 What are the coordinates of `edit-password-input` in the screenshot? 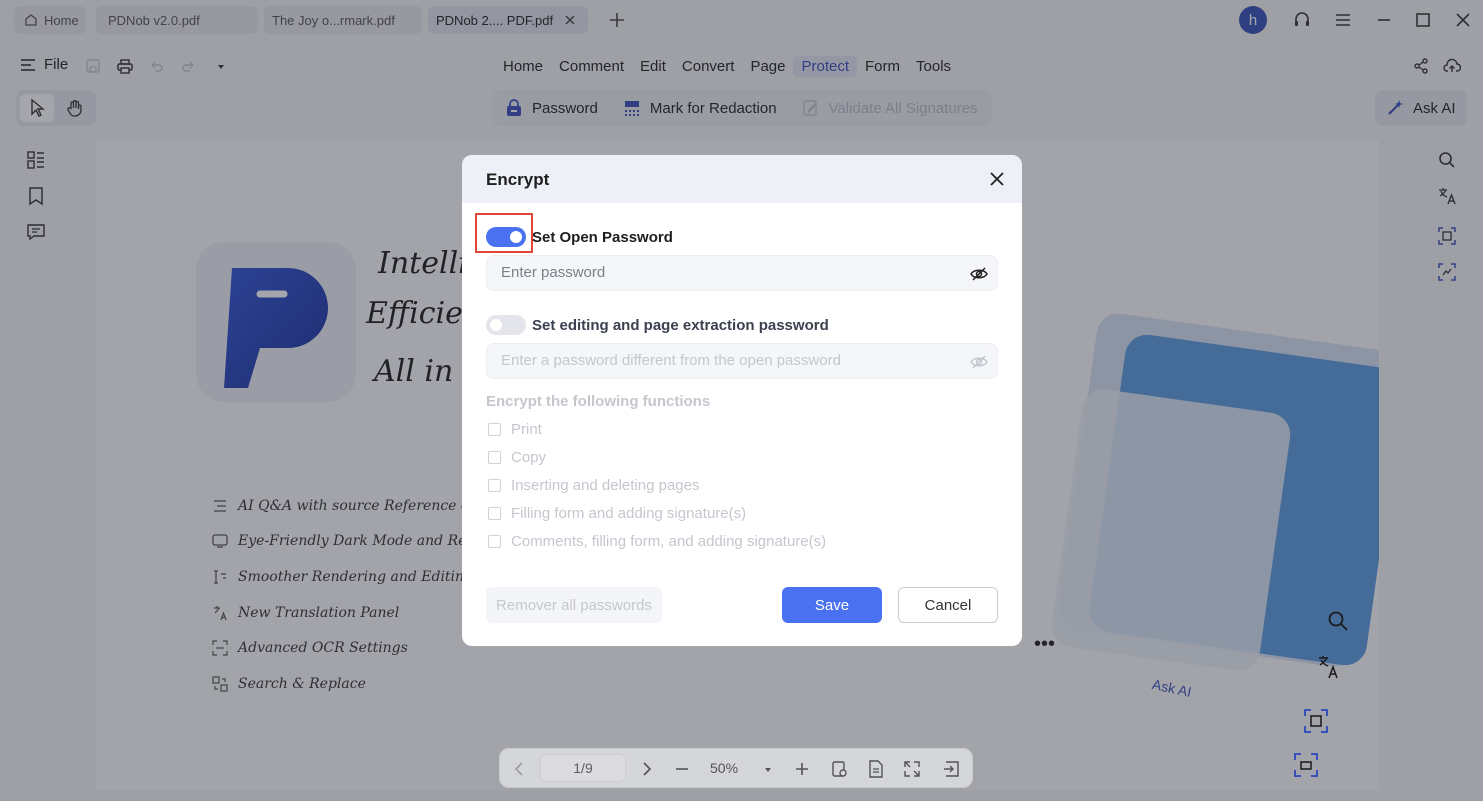 It's located at (721, 360).